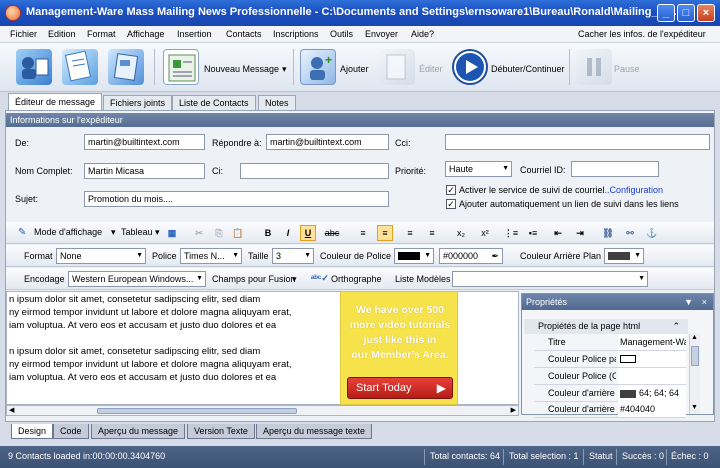 This screenshot has height=468, width=720. Describe the element at coordinates (495, 256) in the screenshot. I see `eyedropper-icon: ✒` at that location.